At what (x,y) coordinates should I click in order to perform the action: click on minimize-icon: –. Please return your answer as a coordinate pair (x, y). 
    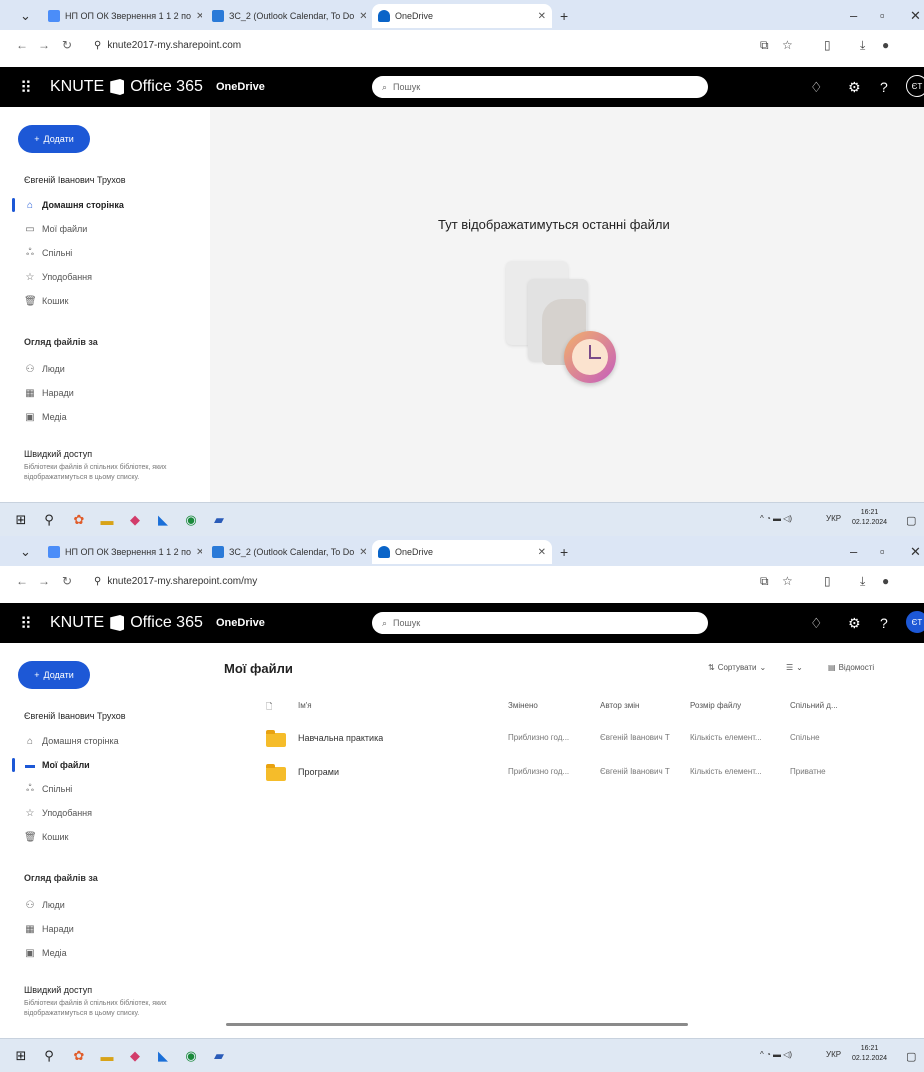
    Looking at the image, I should click on (853, 15).